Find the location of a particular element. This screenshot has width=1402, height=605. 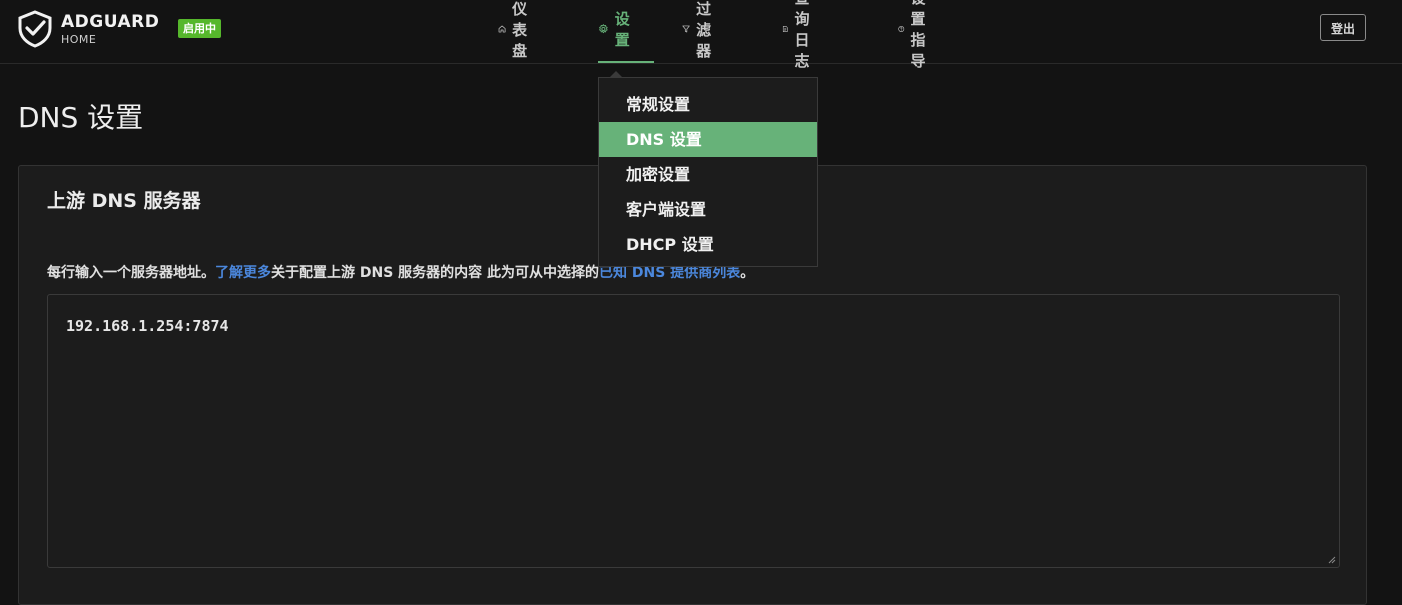

nav-setup-guide: 设置指导 is located at coordinates (916, 35).